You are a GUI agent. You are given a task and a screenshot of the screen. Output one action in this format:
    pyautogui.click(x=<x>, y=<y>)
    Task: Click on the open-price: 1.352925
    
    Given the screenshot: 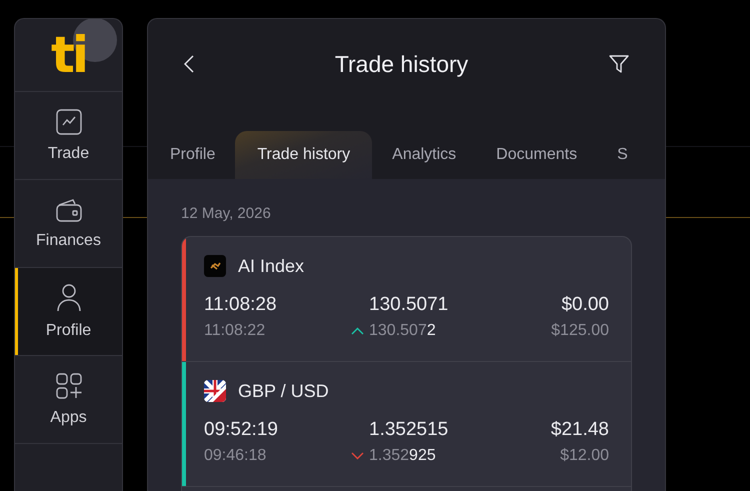 What is the action you would take?
    pyautogui.click(x=402, y=456)
    